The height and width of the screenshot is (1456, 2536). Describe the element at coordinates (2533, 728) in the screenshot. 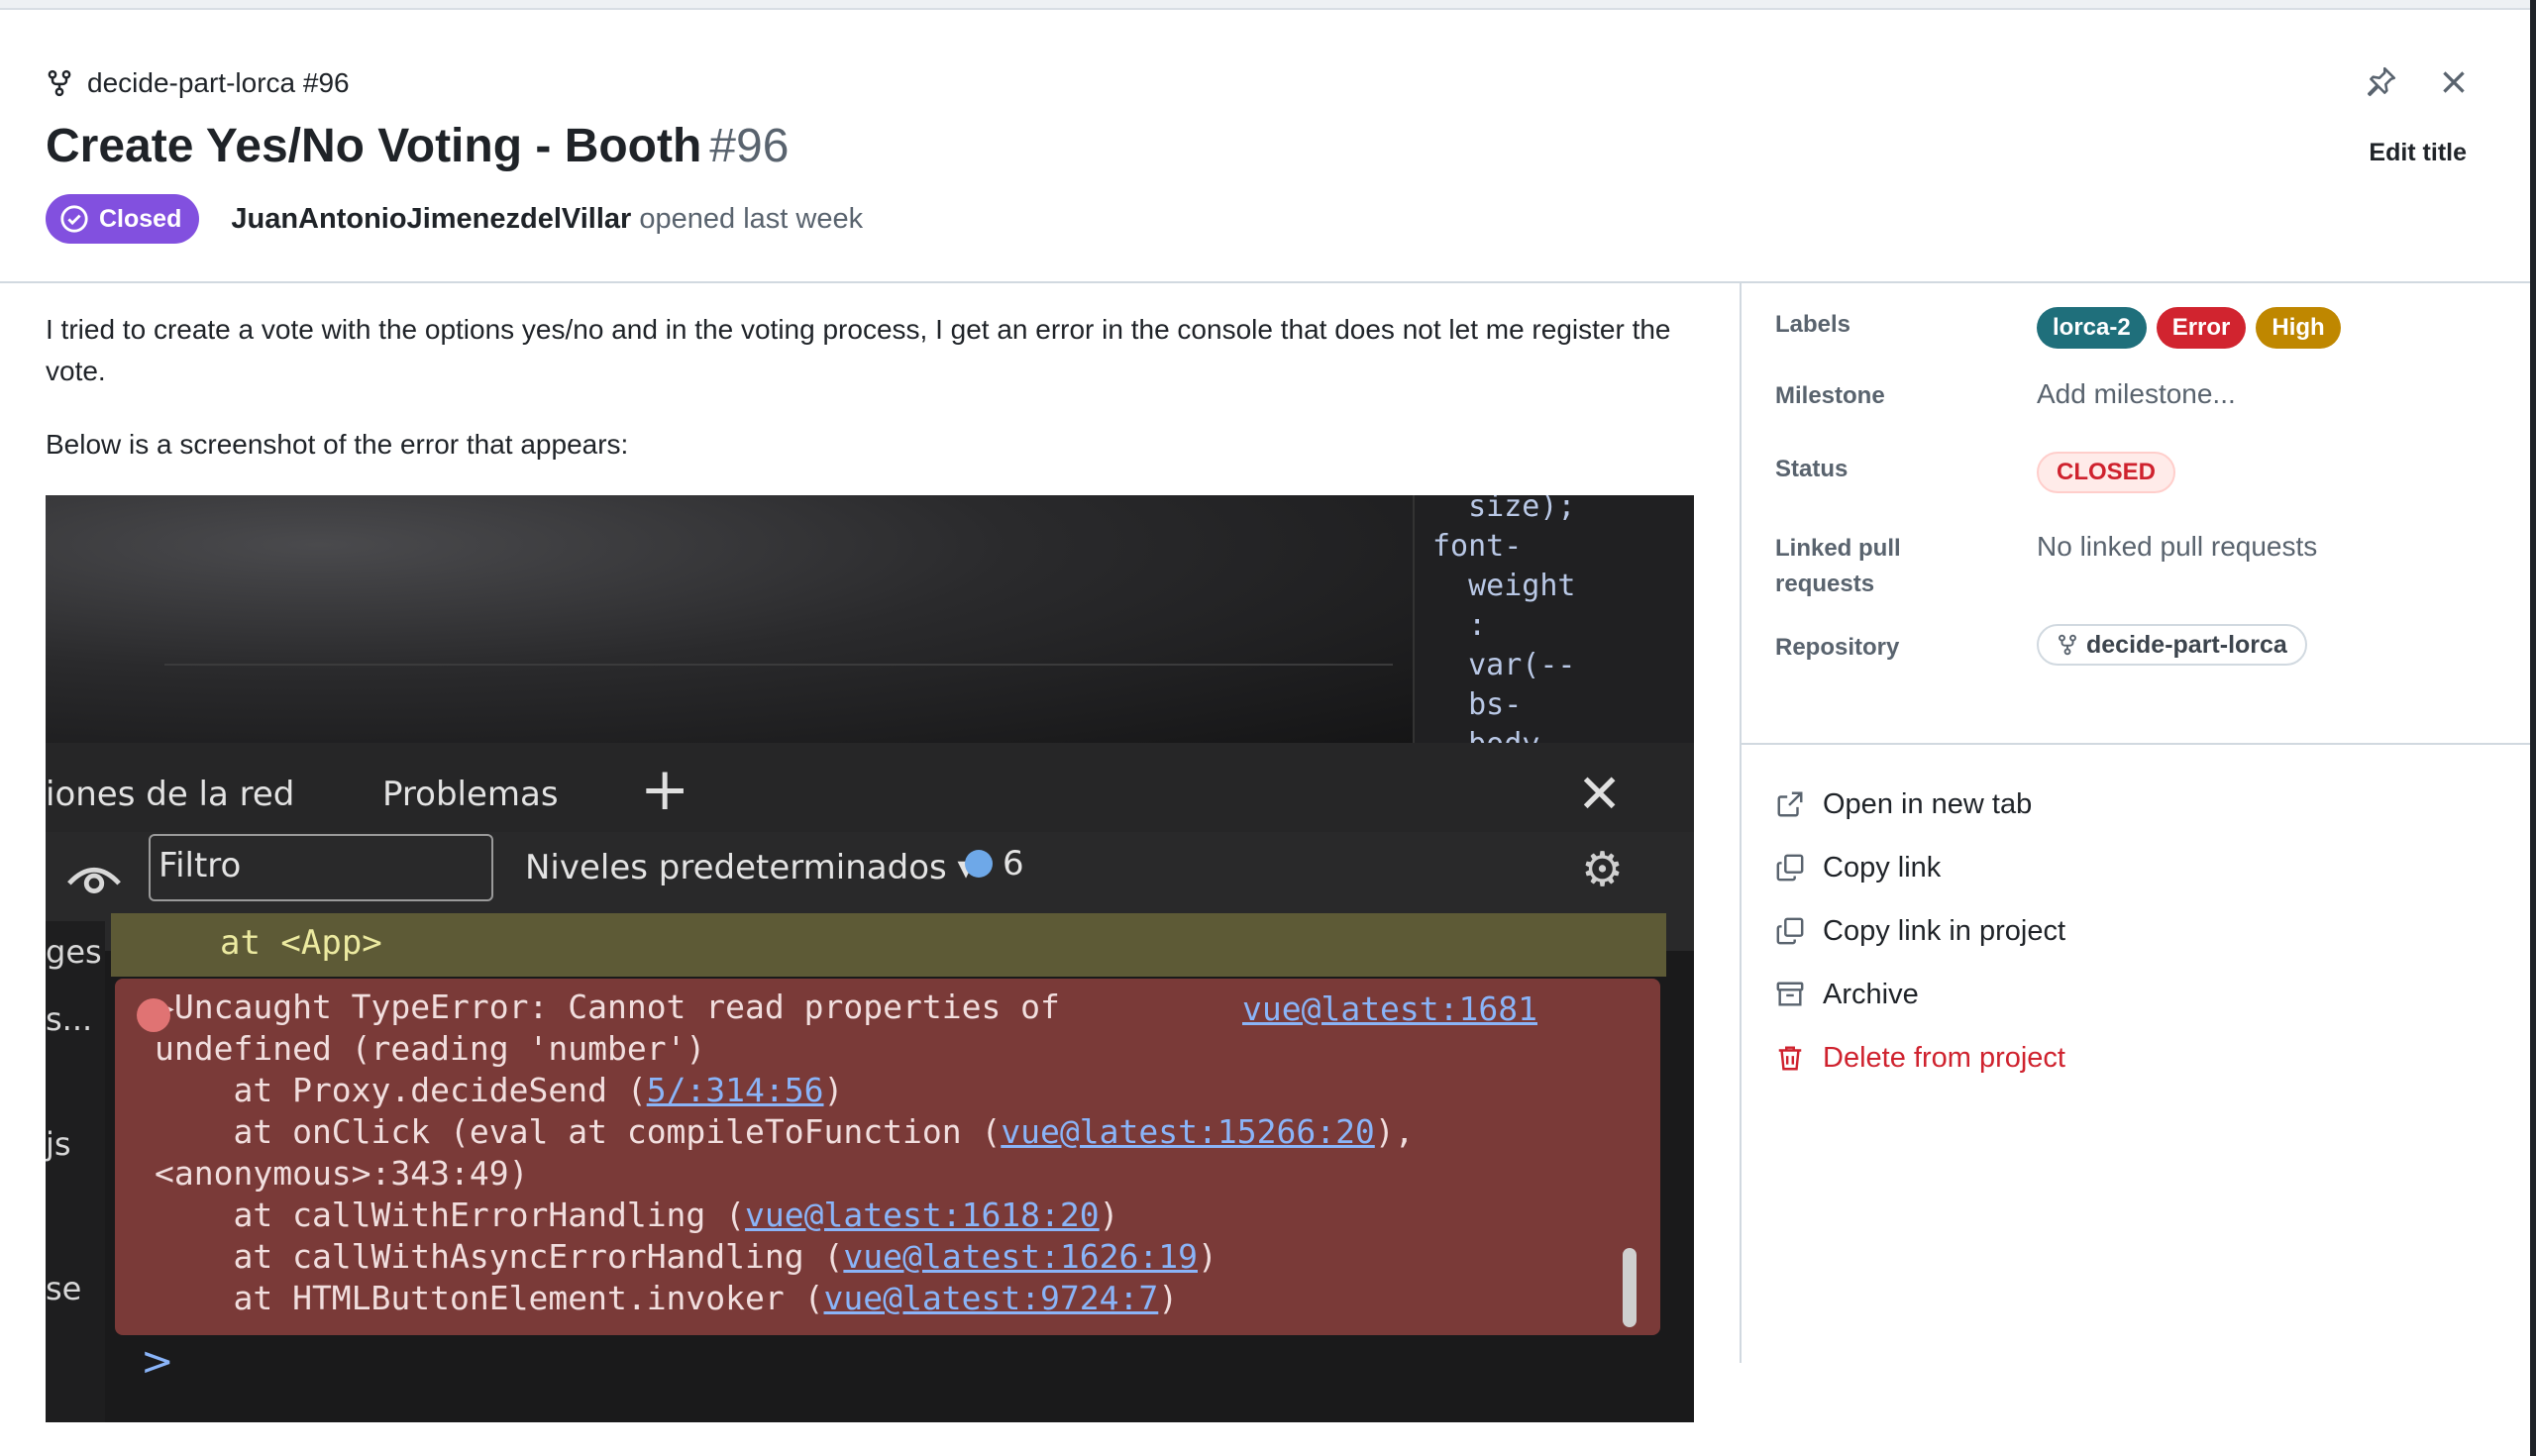

I see `window-edge` at that location.